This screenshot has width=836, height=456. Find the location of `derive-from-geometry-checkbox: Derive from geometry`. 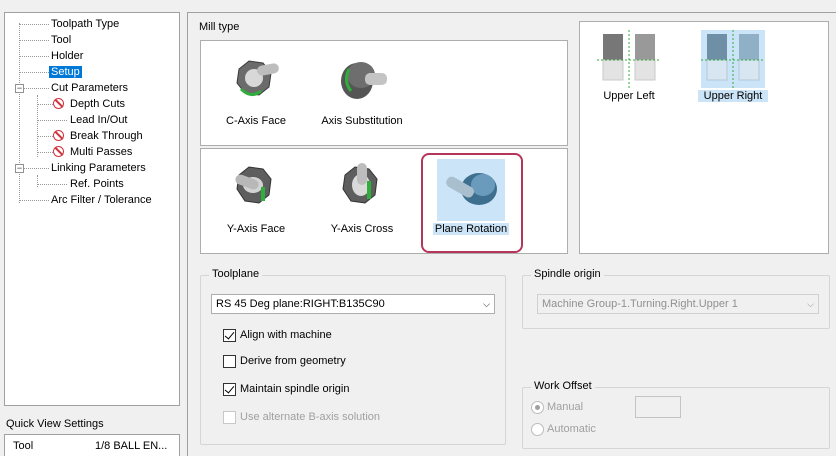

derive-from-geometry-checkbox: Derive from geometry is located at coordinates (284, 362).